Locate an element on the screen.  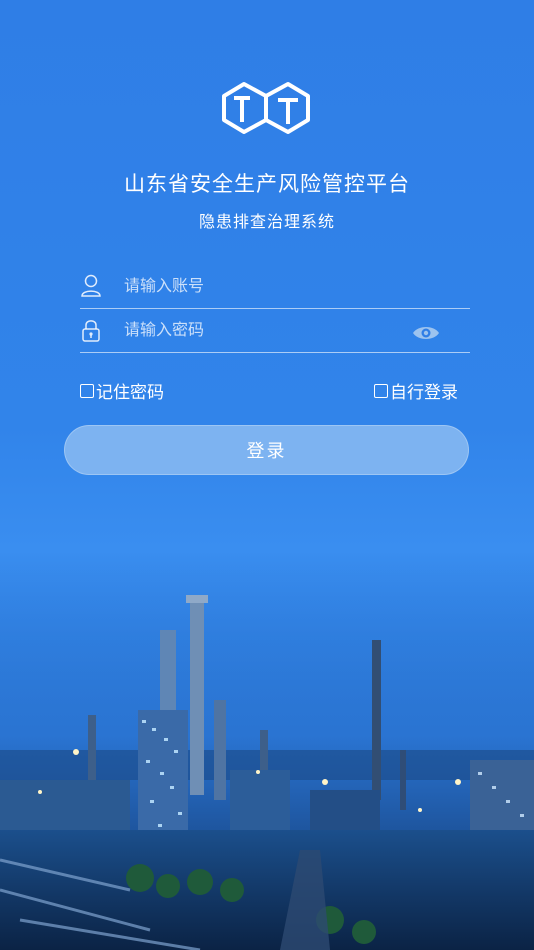
remember-password-checkbox is located at coordinates (87, 390).